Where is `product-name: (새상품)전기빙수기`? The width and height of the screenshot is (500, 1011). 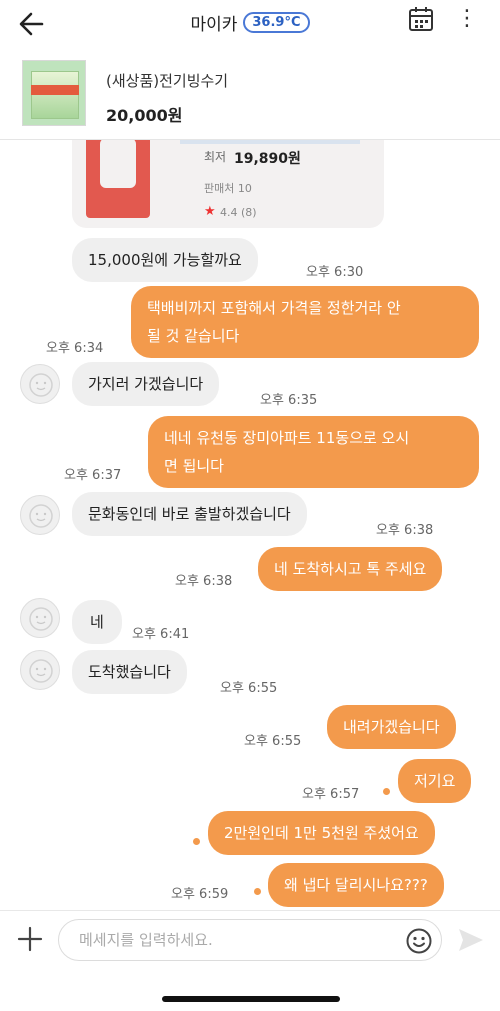
product-name: (새상품)전기빙수기 is located at coordinates (167, 81).